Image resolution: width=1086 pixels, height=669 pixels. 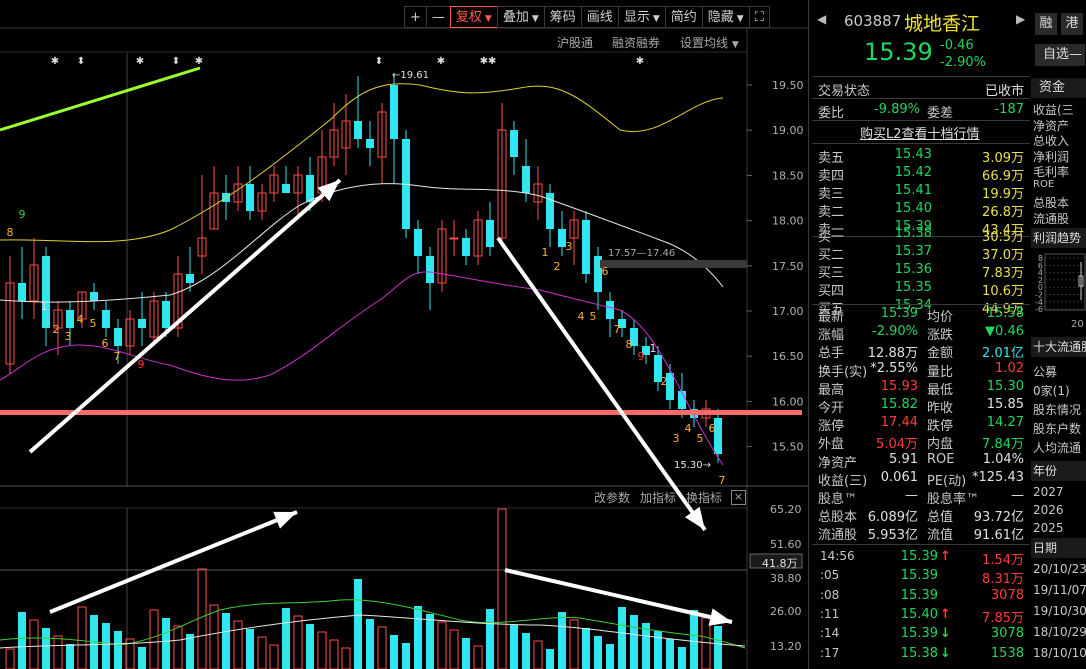 What do you see at coordinates (945, 614) in the screenshot?
I see `tick-arrow-icon: ↑` at bounding box center [945, 614].